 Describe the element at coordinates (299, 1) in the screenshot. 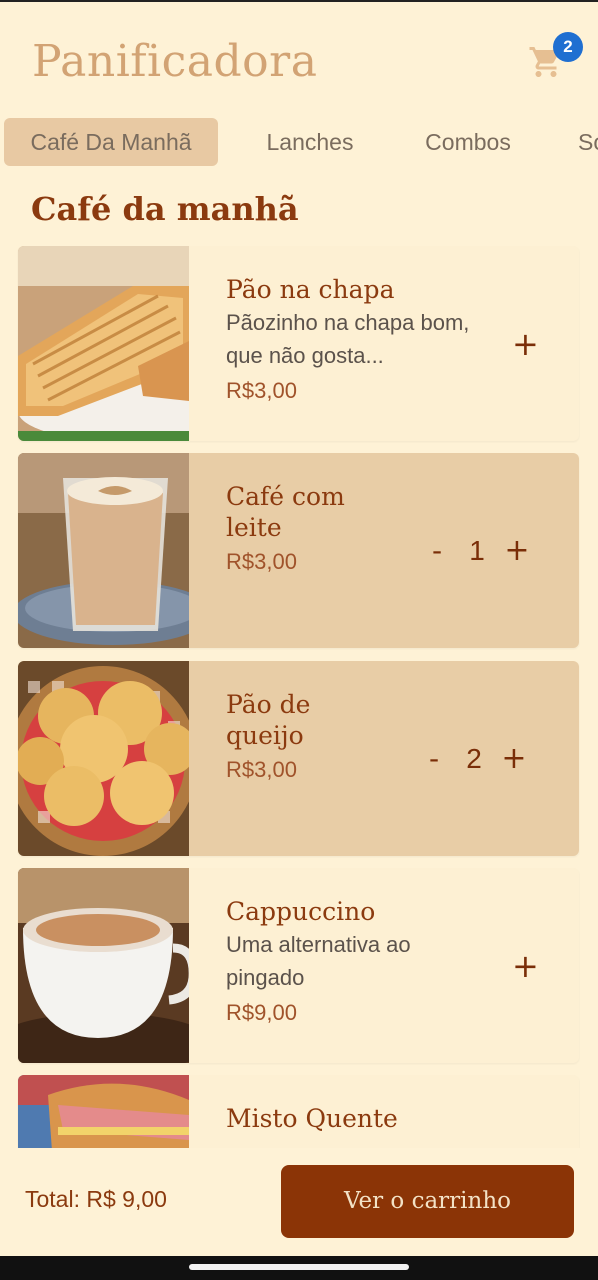

I see `status-bar` at that location.